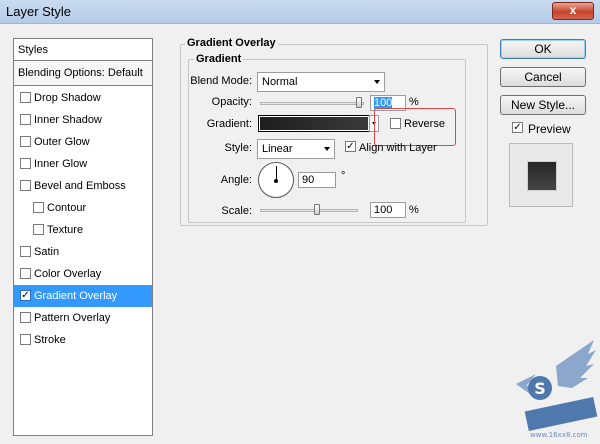 The width and height of the screenshot is (600, 444). What do you see at coordinates (573, 11) in the screenshot?
I see `close-button: x` at bounding box center [573, 11].